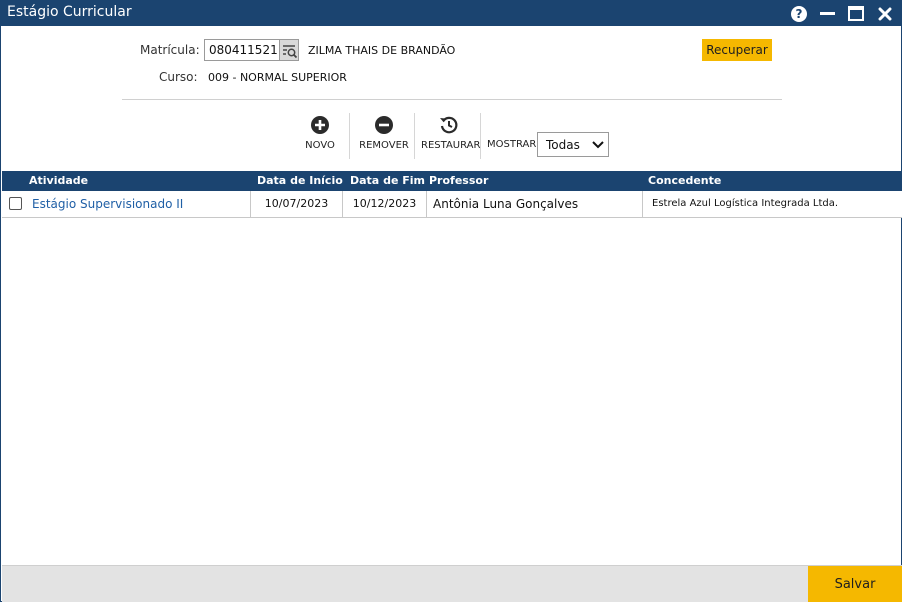 The height and width of the screenshot is (602, 902). I want to click on minimize-icon, so click(827, 13).